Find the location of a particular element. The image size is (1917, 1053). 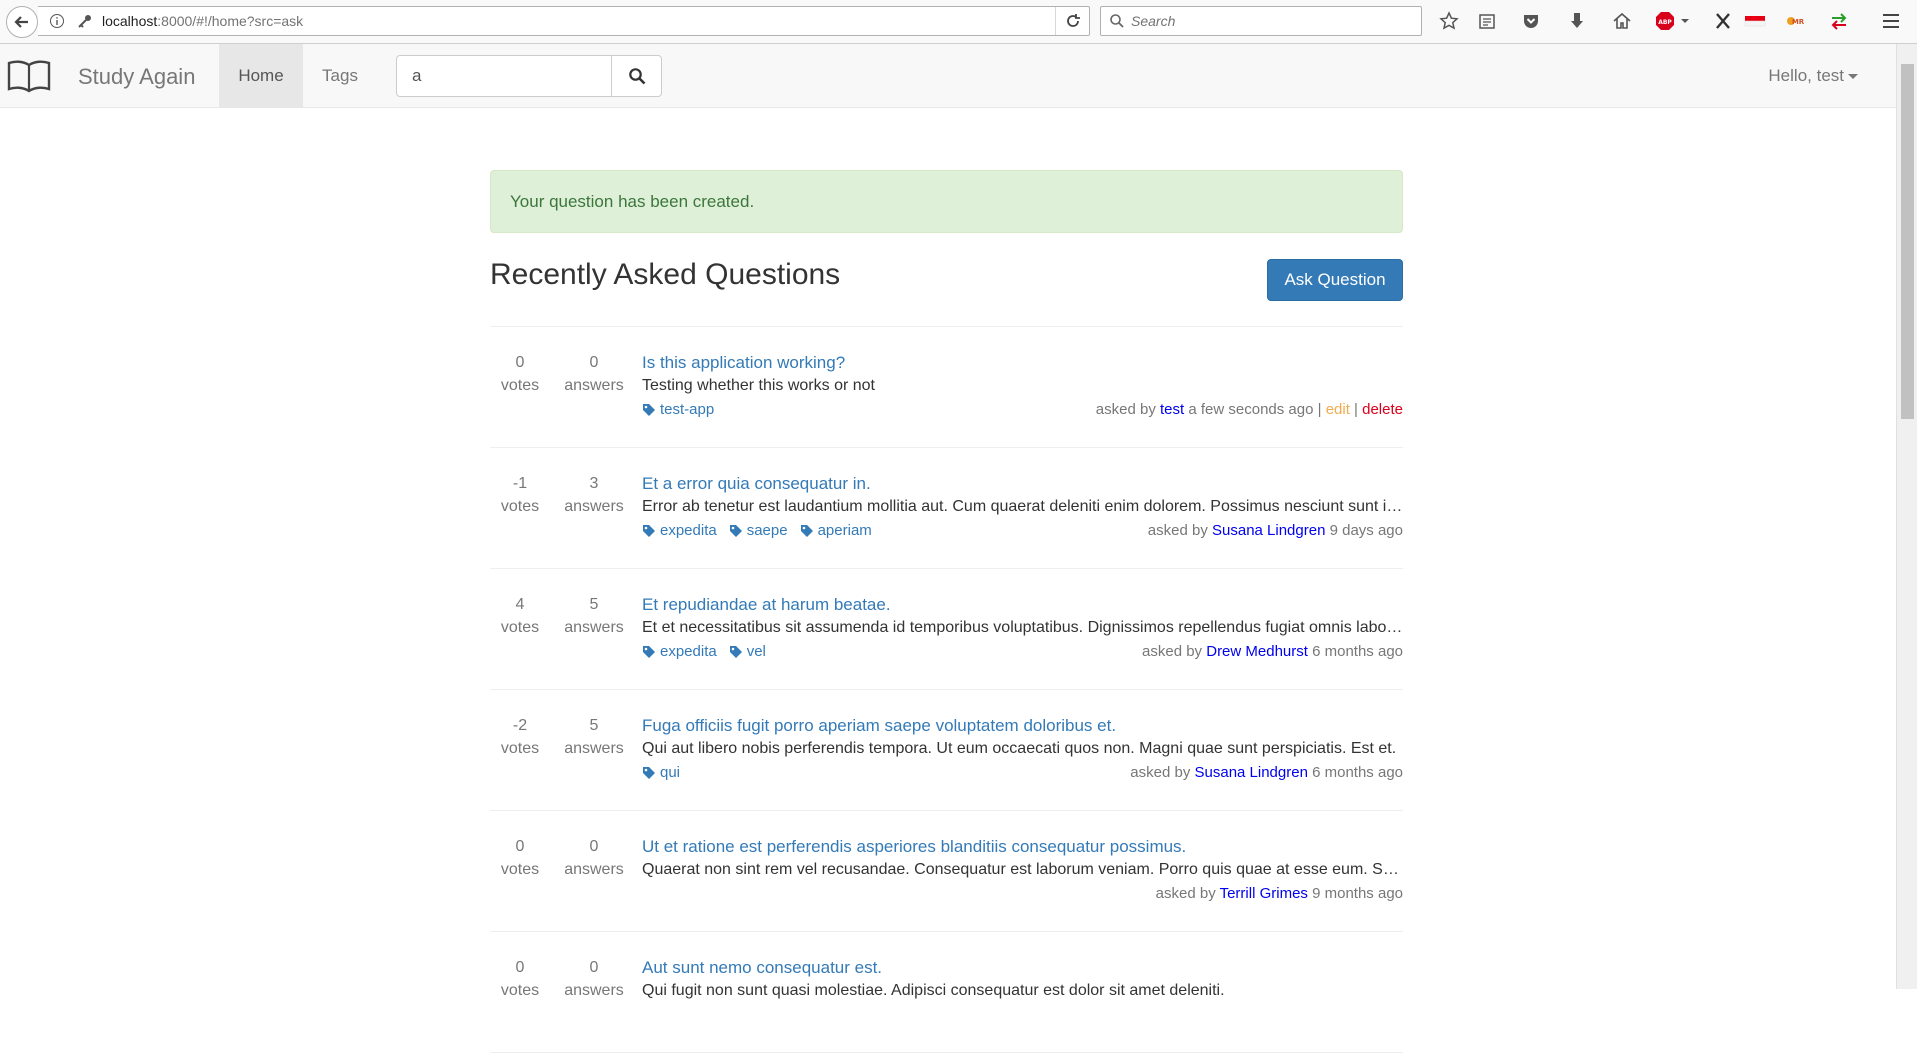

x-extension-icon is located at coordinates (1723, 21).